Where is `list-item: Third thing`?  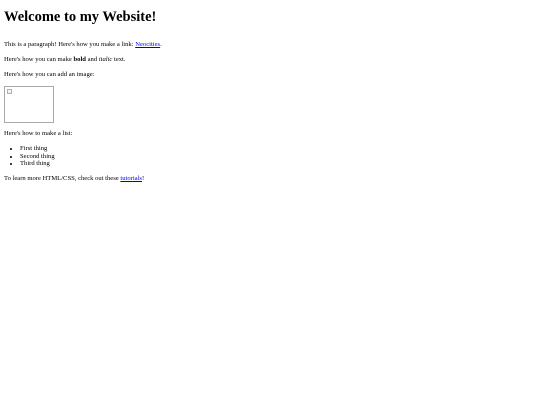 list-item: Third thing is located at coordinates (278, 164).